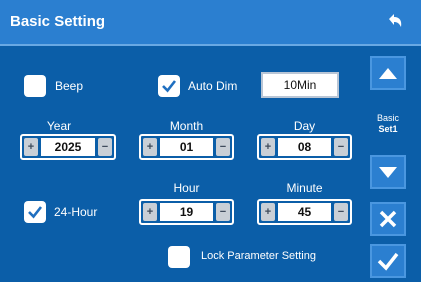 This screenshot has width=421, height=282. I want to click on confirm-button, so click(388, 261).